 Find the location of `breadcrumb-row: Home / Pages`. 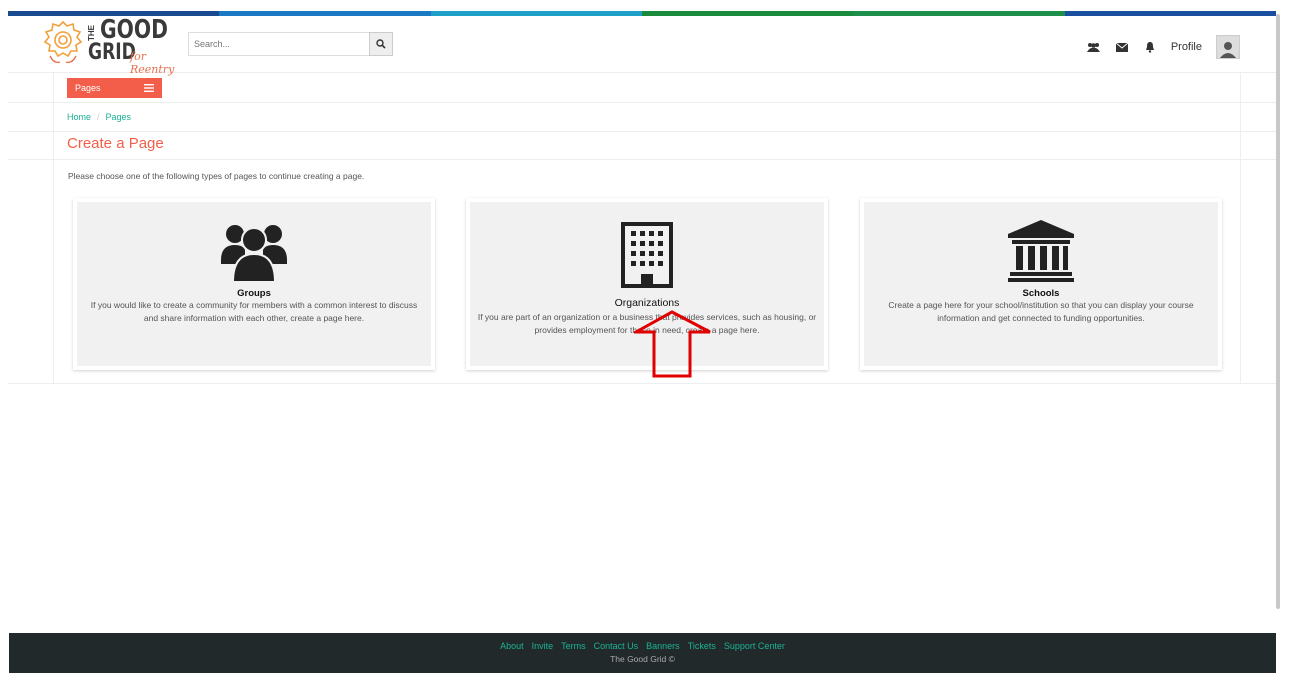

breadcrumb-row: Home / Pages is located at coordinates (642, 117).